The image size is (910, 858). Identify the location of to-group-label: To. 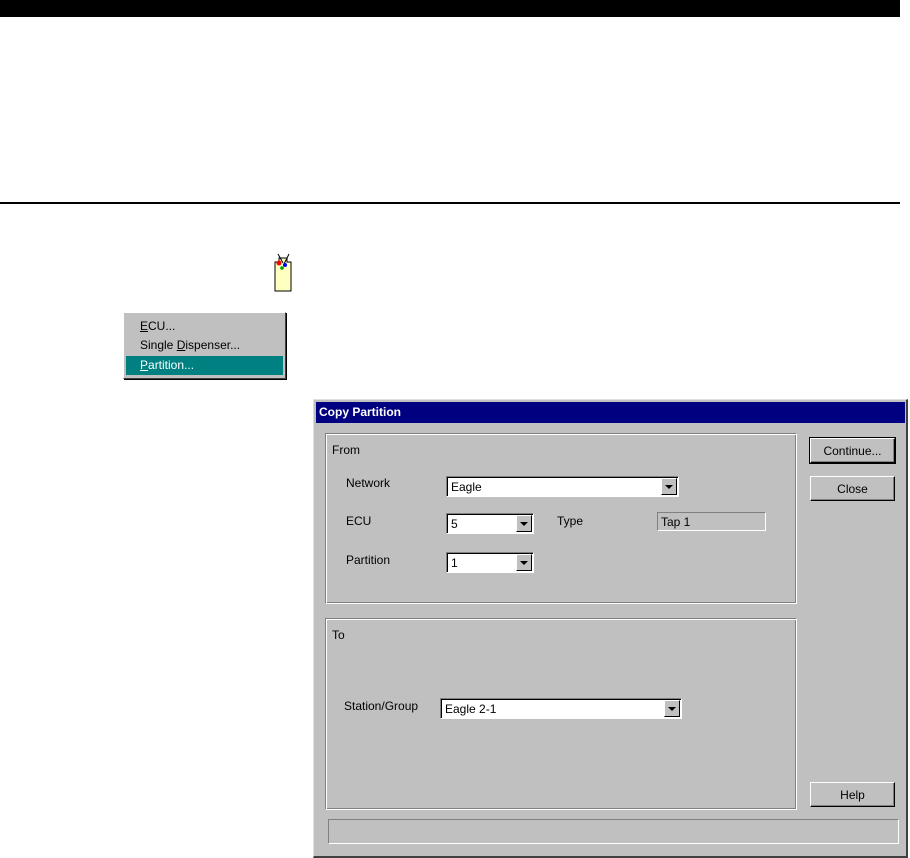
(338, 635).